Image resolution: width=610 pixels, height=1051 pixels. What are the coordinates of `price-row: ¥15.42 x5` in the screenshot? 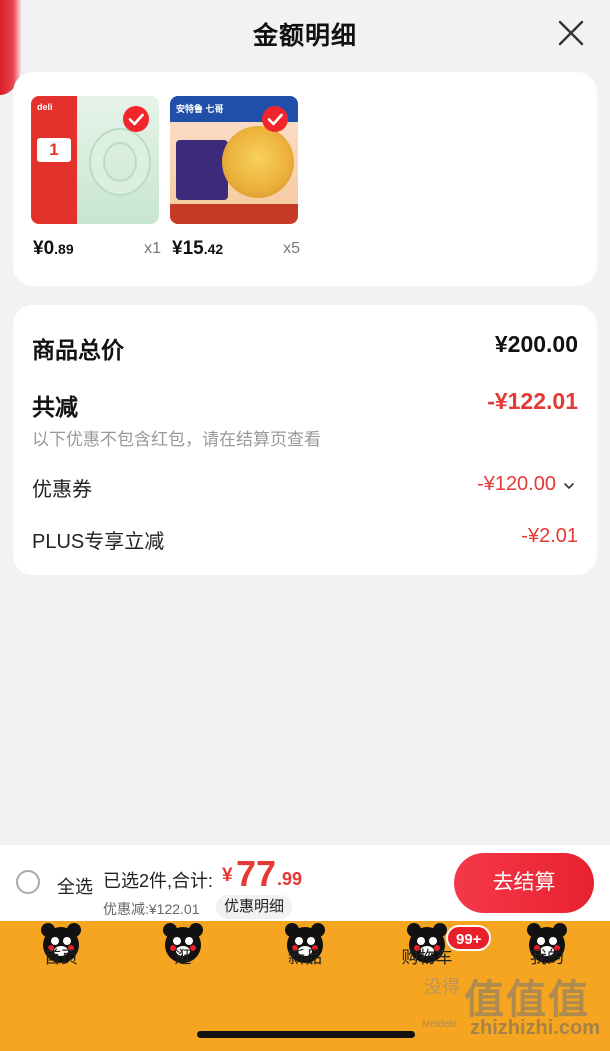 It's located at (235, 249).